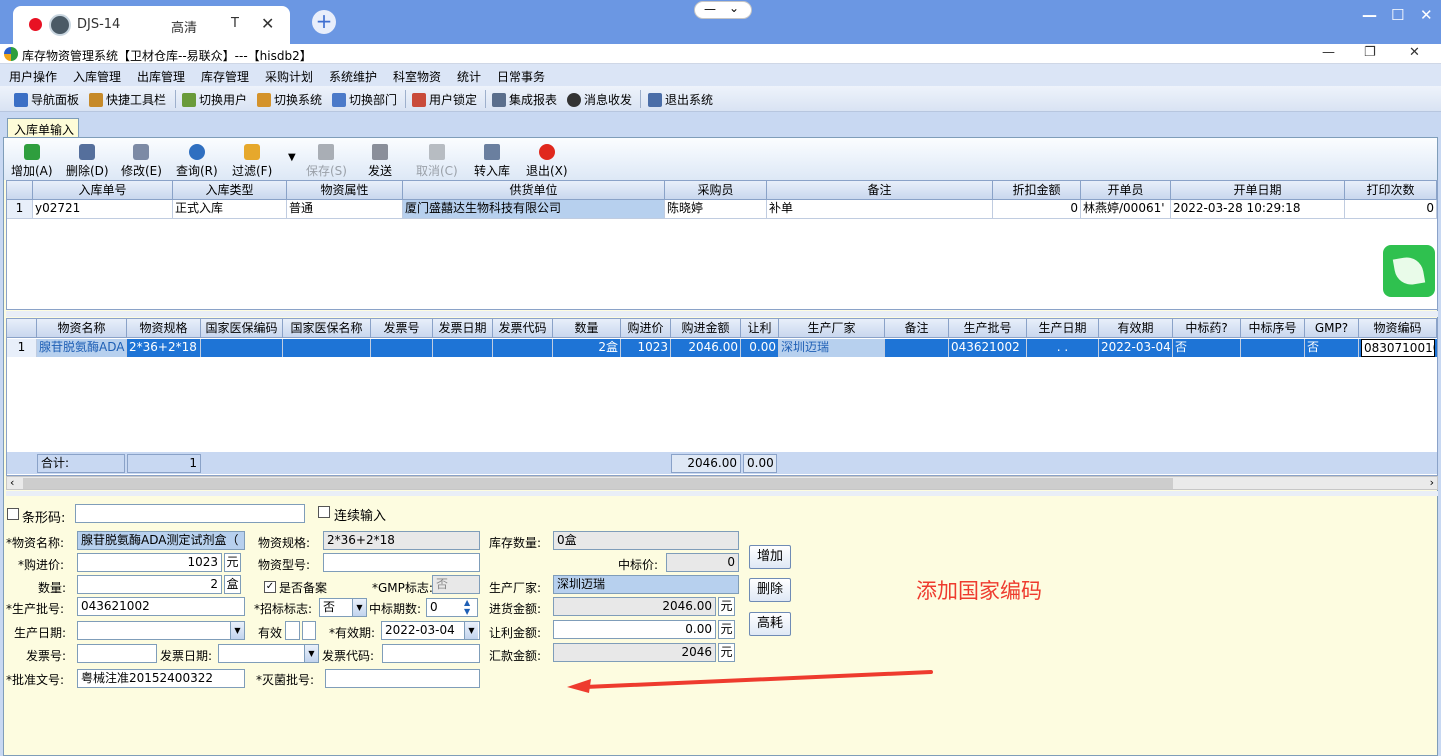  I want to click on date-cell: 2022-03-28 10:29:18, so click(1258, 209).